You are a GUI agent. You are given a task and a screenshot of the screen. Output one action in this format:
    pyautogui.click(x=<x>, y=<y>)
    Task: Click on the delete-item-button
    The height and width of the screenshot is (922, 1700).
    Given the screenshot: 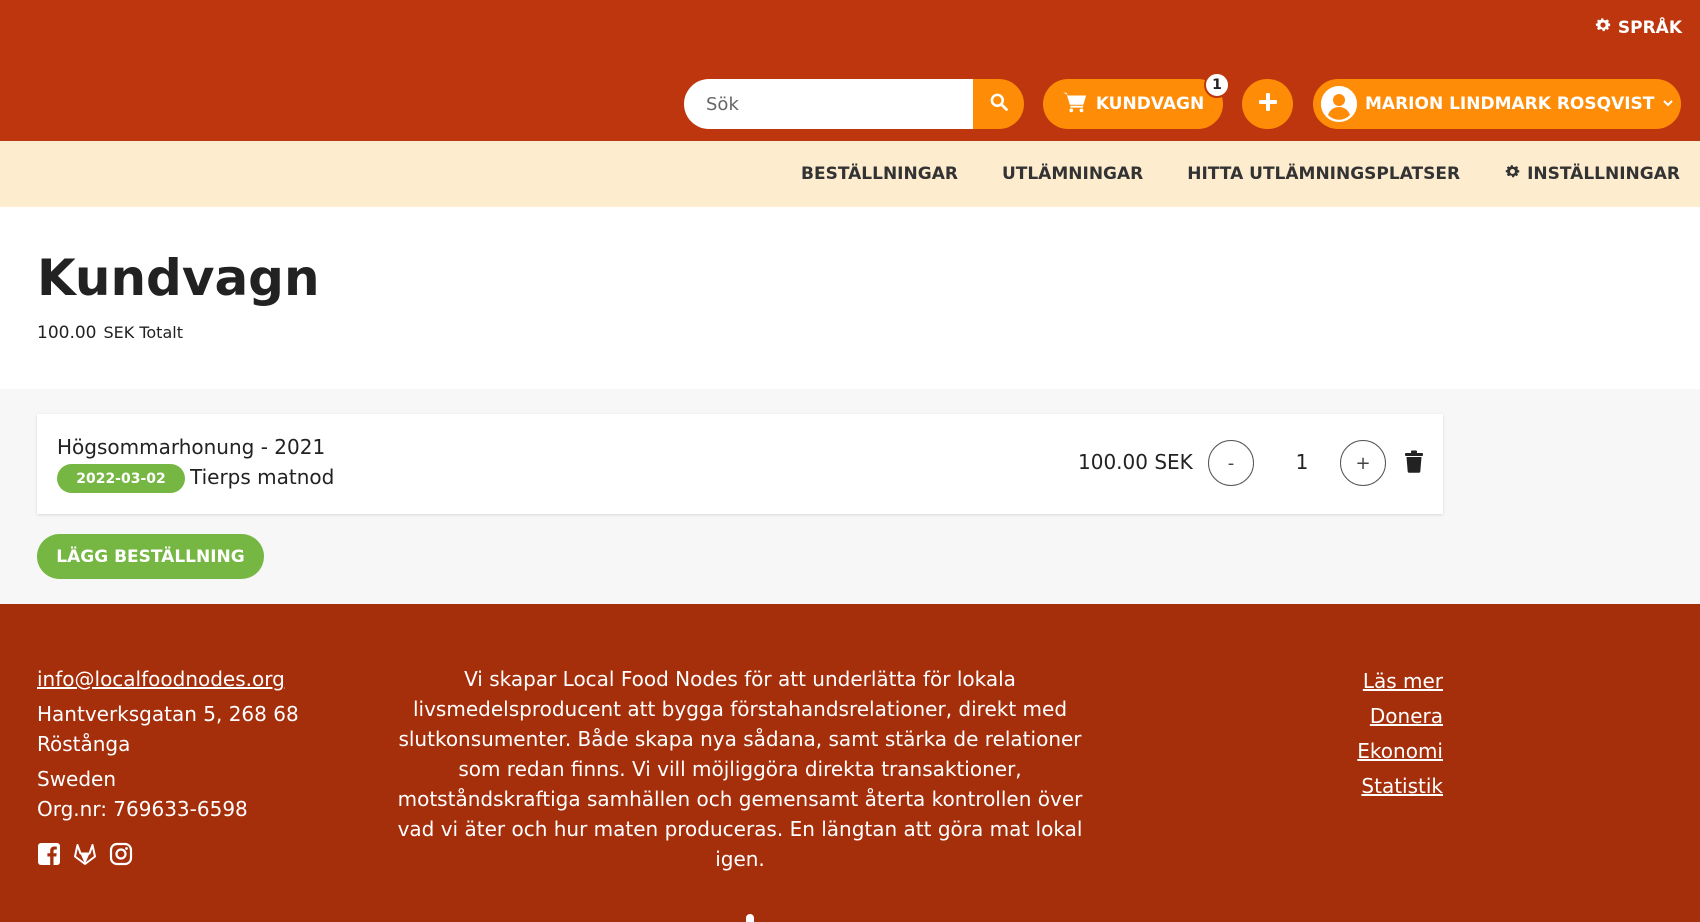 What is the action you would take?
    pyautogui.click(x=1416, y=462)
    